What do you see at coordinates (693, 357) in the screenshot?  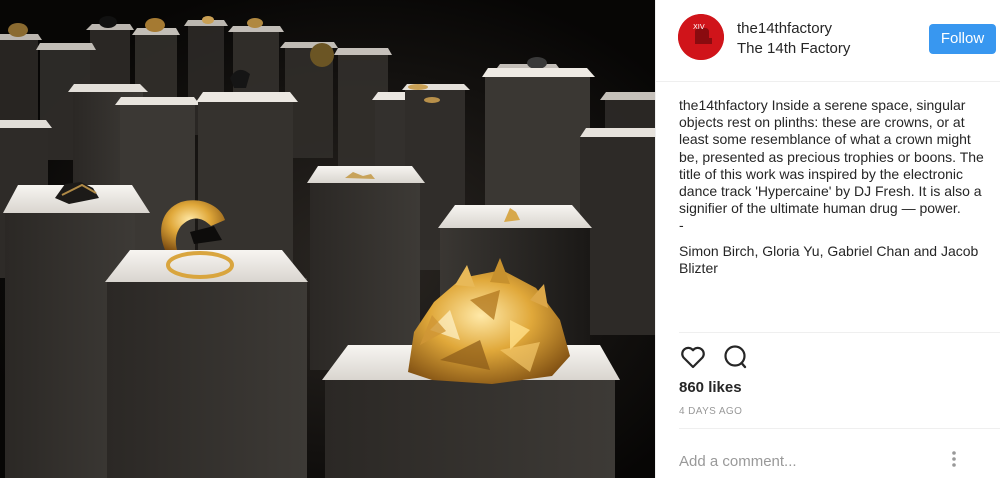 I see `heart-icon` at bounding box center [693, 357].